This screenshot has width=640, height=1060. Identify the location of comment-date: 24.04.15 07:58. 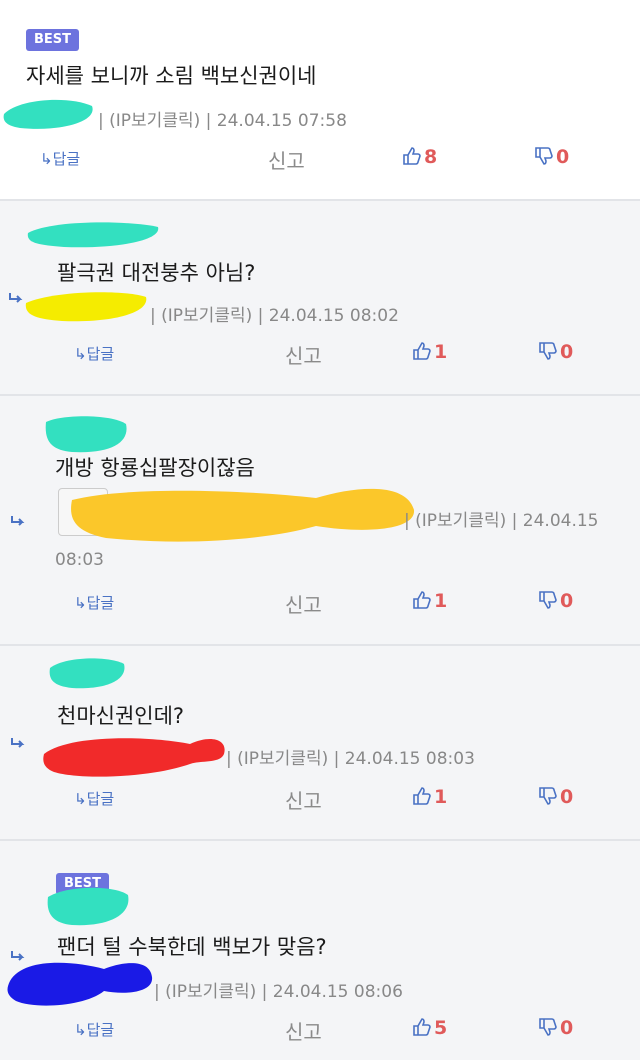
(281, 121).